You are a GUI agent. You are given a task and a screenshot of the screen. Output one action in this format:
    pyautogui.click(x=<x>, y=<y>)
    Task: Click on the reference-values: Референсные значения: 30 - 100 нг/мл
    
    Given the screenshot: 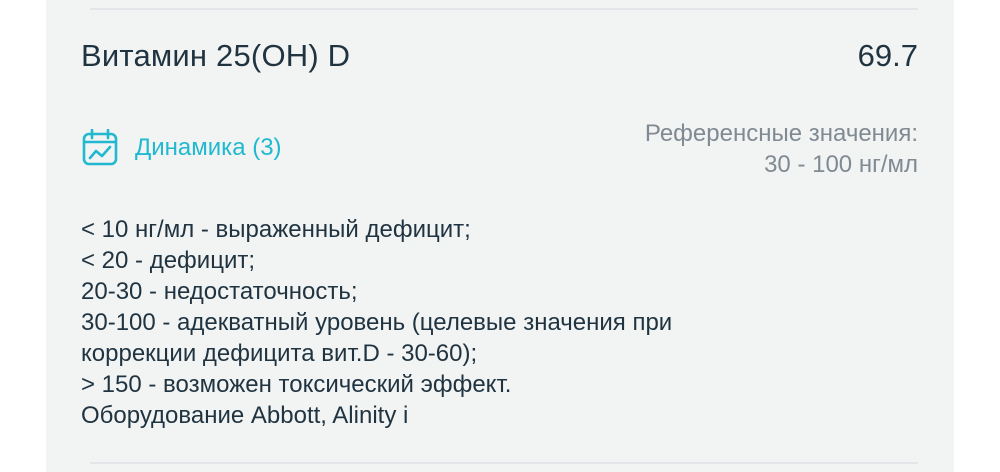 What is the action you would take?
    pyautogui.click(x=781, y=149)
    